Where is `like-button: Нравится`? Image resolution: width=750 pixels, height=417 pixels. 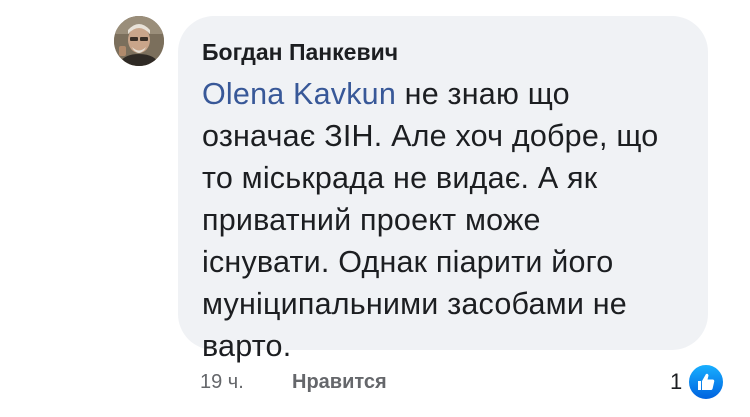 like-button: Нравится is located at coordinates (339, 382).